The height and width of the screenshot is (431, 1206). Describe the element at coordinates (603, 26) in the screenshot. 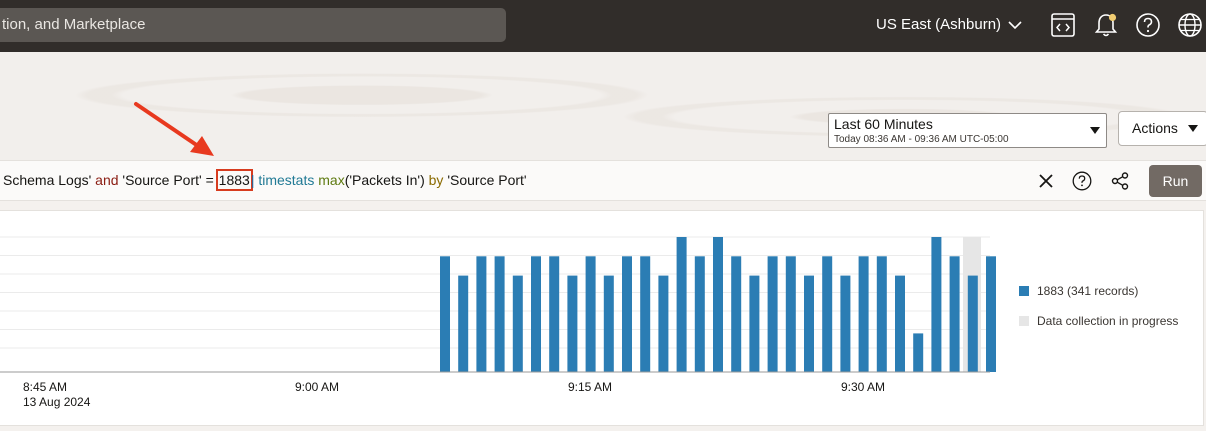

I see `top-navigation-bar: tion, and Marketplace US East (Ashburn)` at that location.